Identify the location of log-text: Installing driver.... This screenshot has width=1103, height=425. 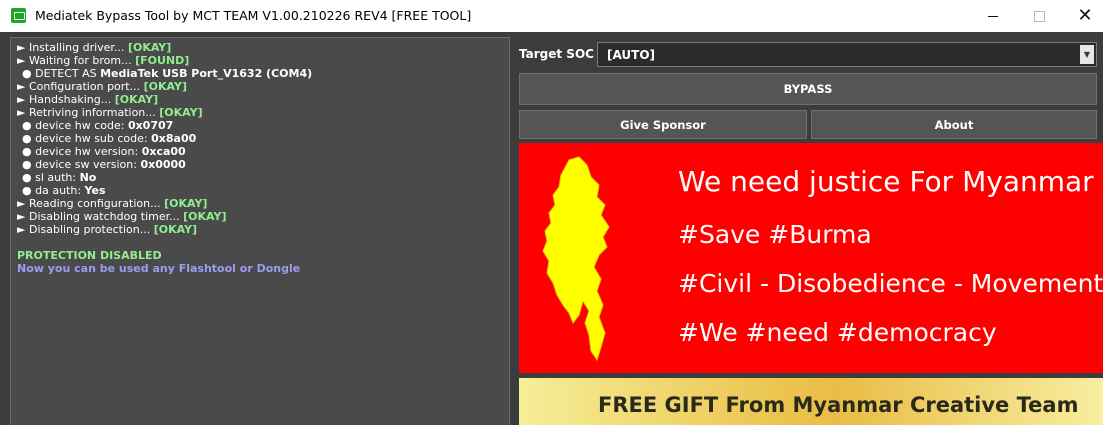
(78, 47).